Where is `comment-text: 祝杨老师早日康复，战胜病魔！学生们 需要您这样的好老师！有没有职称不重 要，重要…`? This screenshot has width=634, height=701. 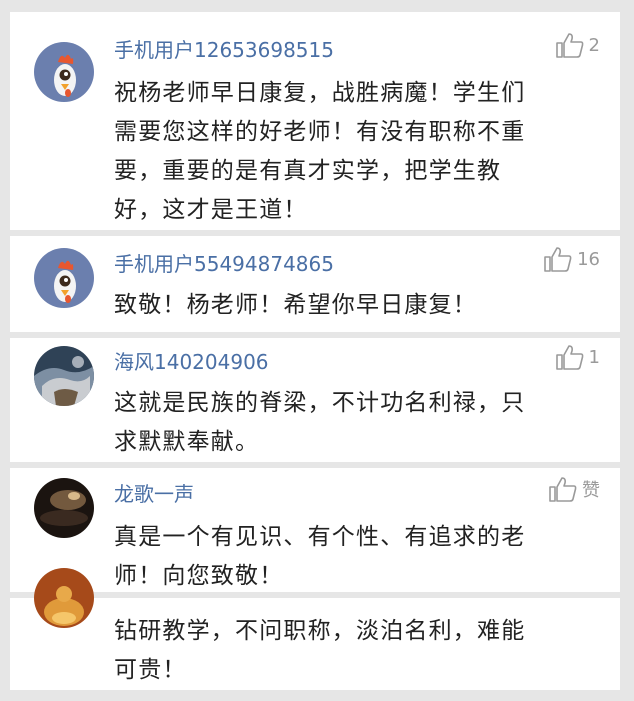
comment-text: 祝杨老师早日康复，战胜病魔！学生们 需要您这样的好老师！有没有职称不重 要，重要… is located at coordinates (320, 151).